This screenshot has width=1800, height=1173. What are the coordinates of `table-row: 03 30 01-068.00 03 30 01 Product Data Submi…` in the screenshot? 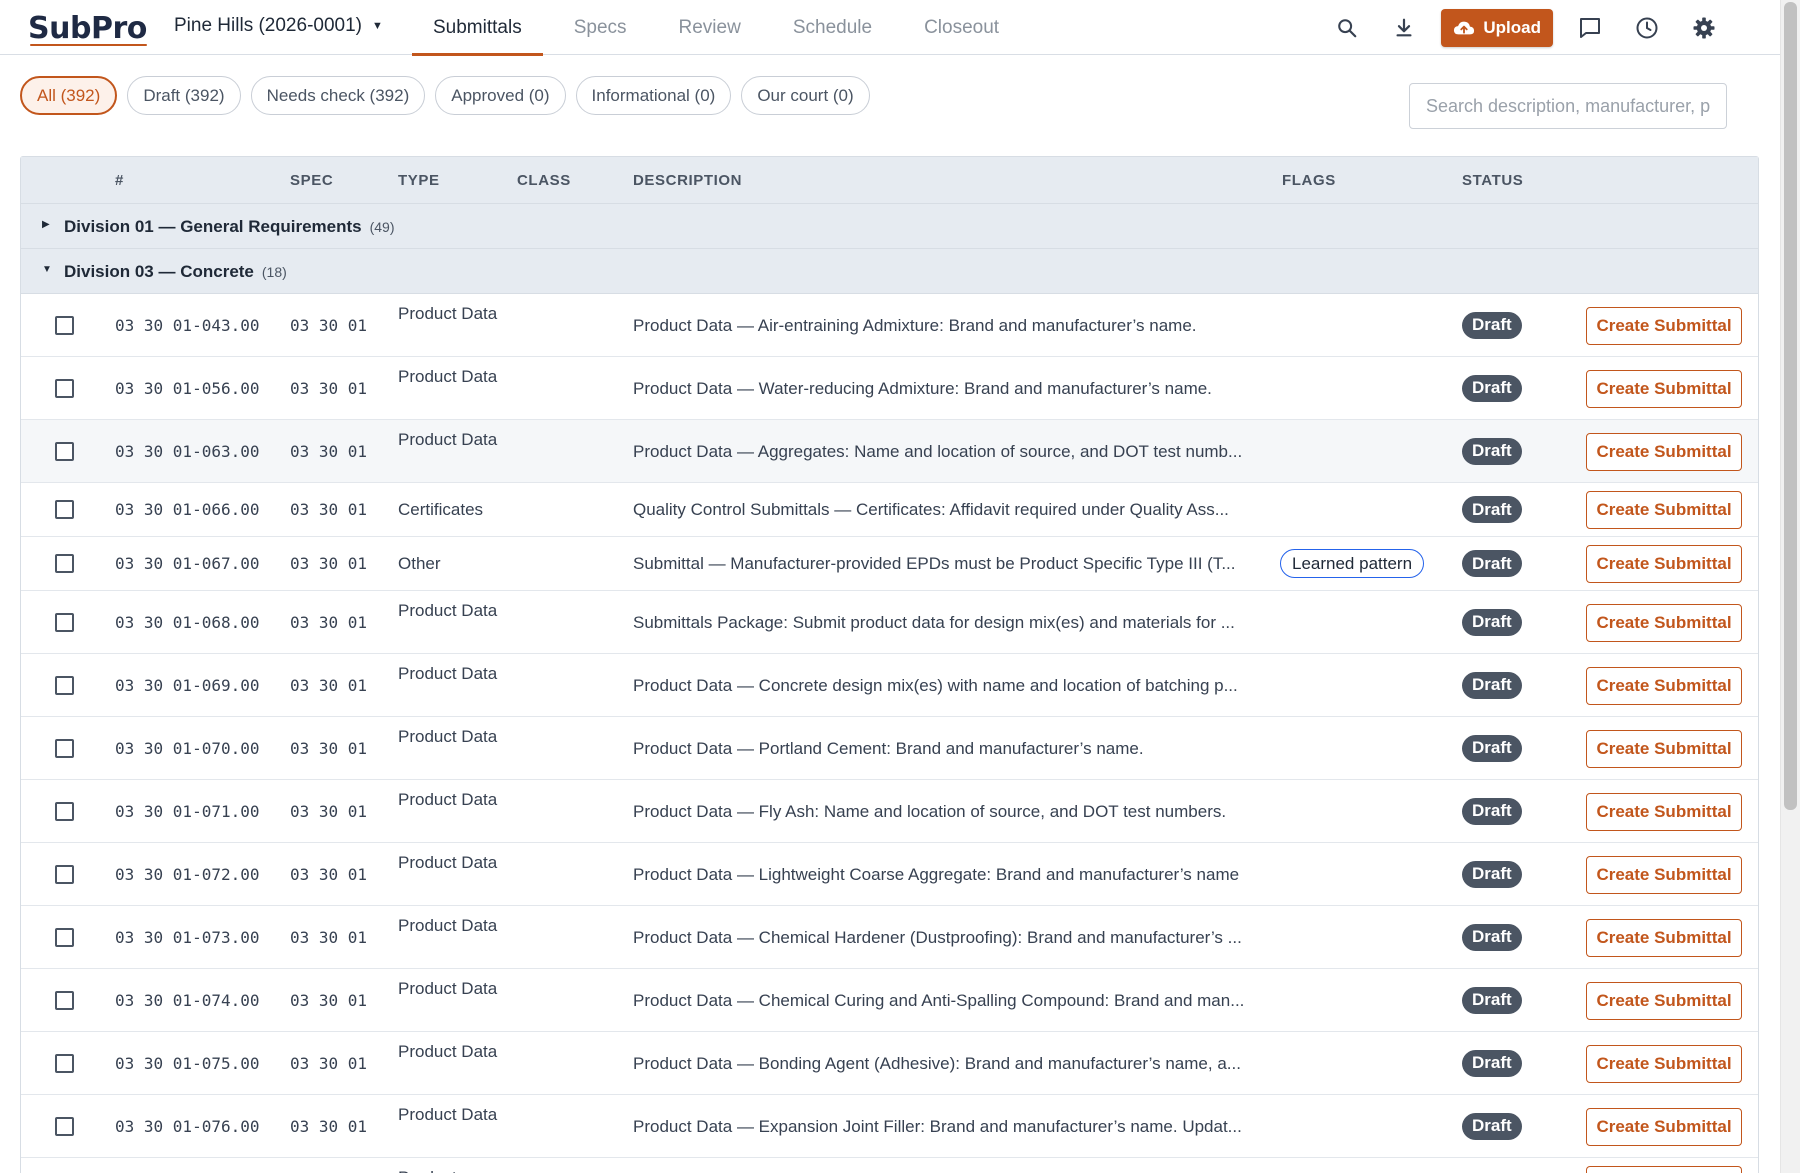 It's located at (889, 622).